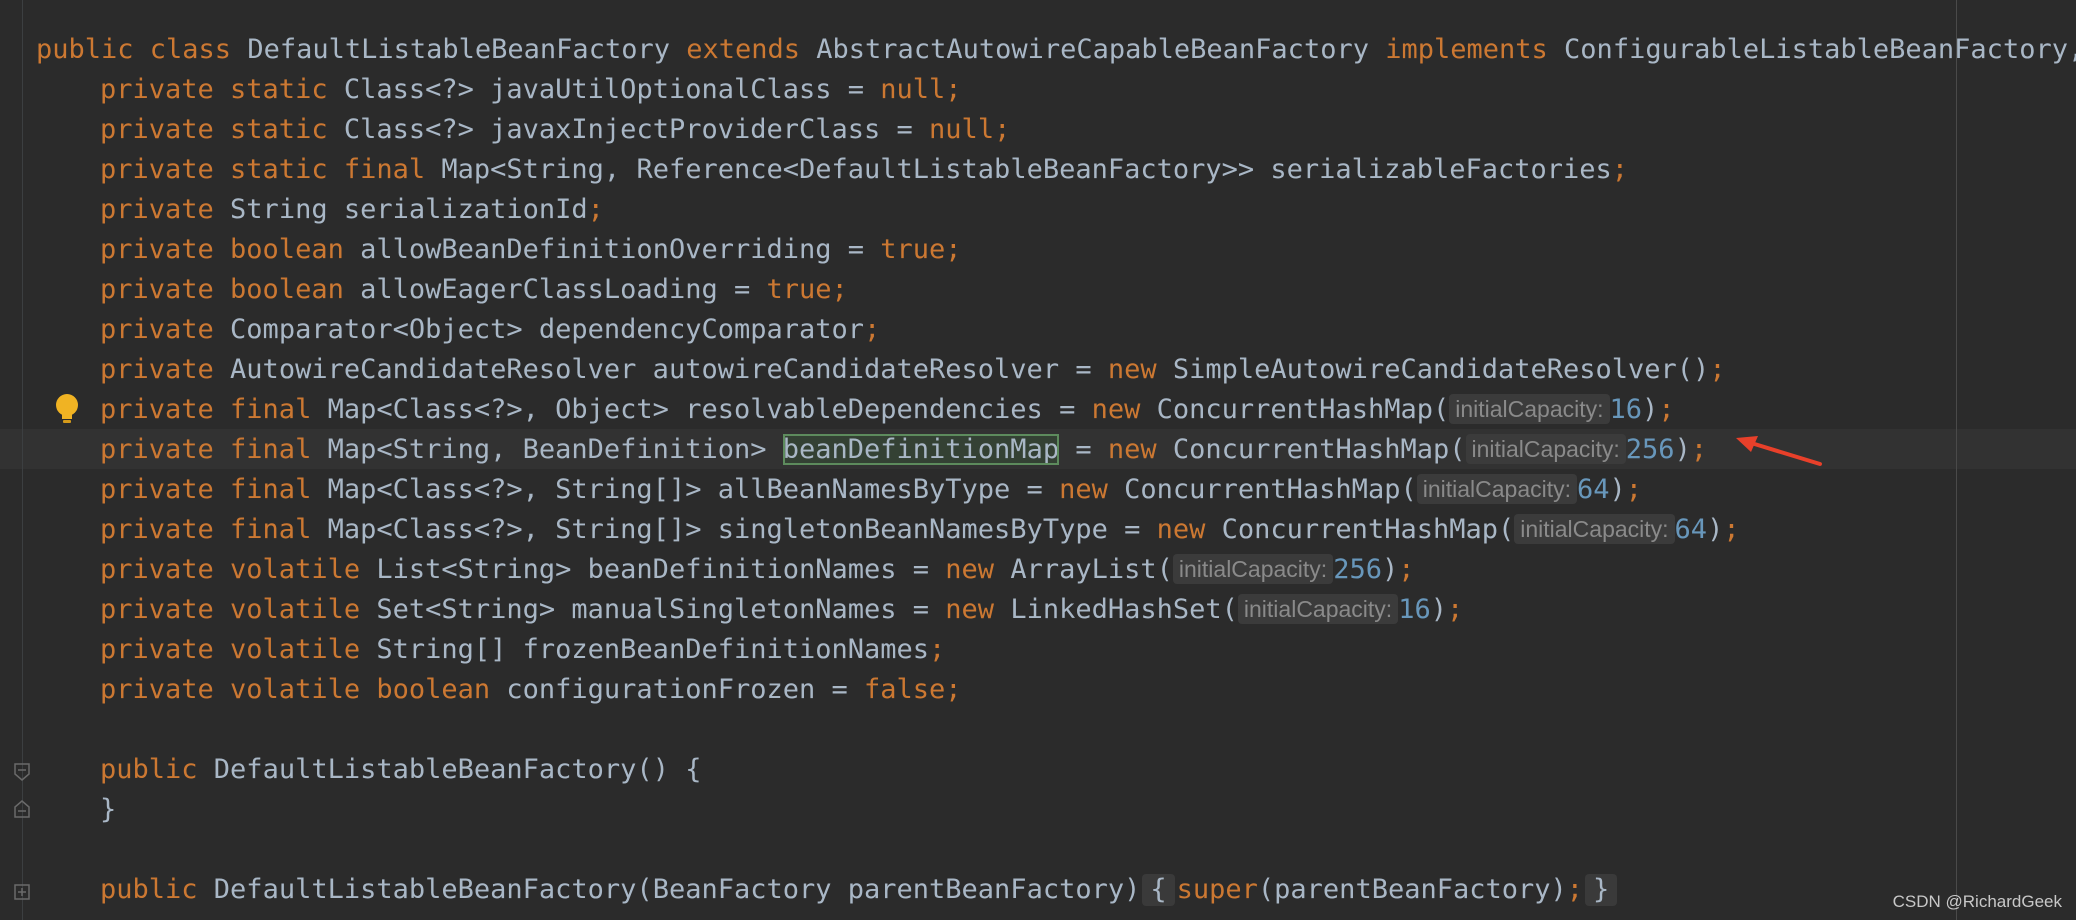  Describe the element at coordinates (1101, 49) in the screenshot. I see `code-token: AbstractAutowireCapableBeanFactory` at that location.